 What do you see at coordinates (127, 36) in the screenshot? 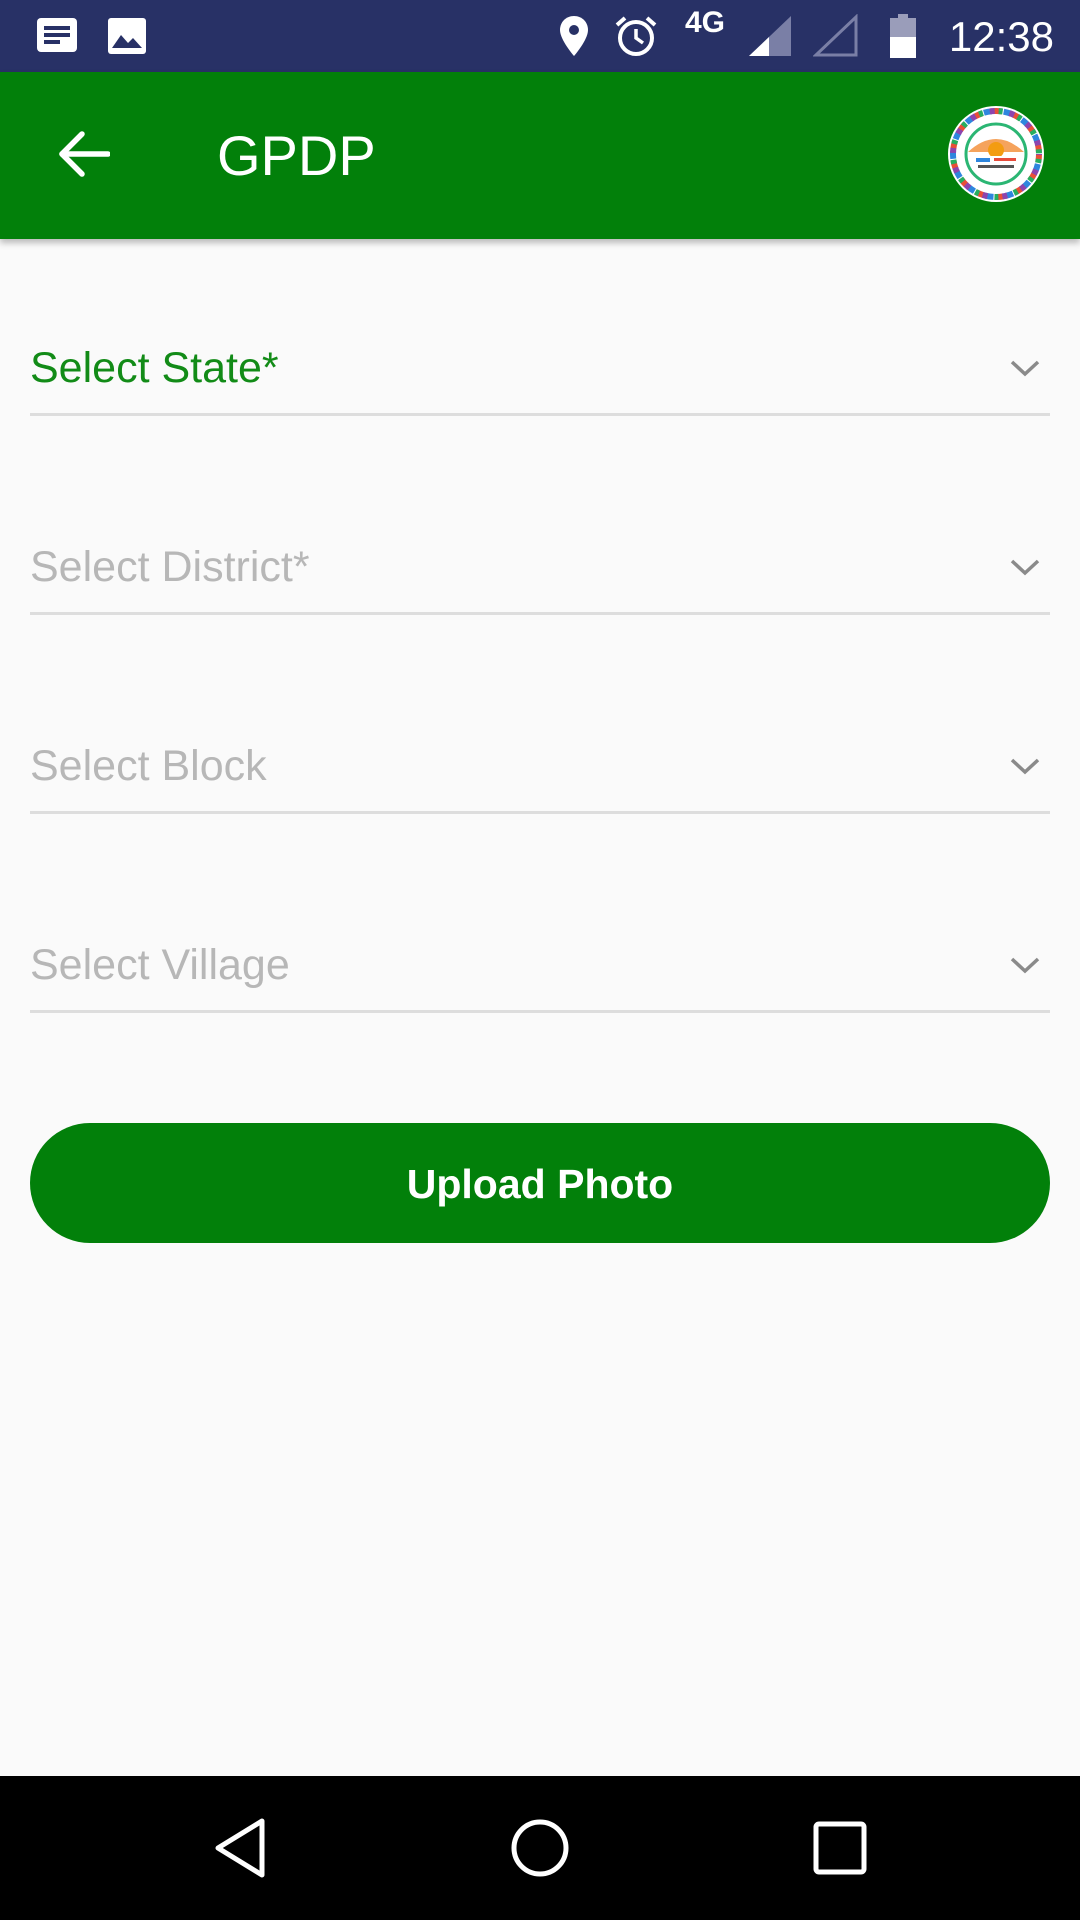
I see `gallery-icon` at bounding box center [127, 36].